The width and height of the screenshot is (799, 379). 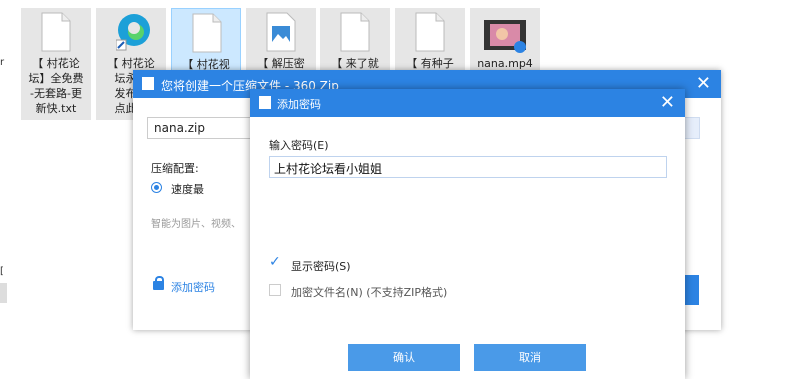 What do you see at coordinates (2, 271) in the screenshot?
I see `edge-text: [` at bounding box center [2, 271].